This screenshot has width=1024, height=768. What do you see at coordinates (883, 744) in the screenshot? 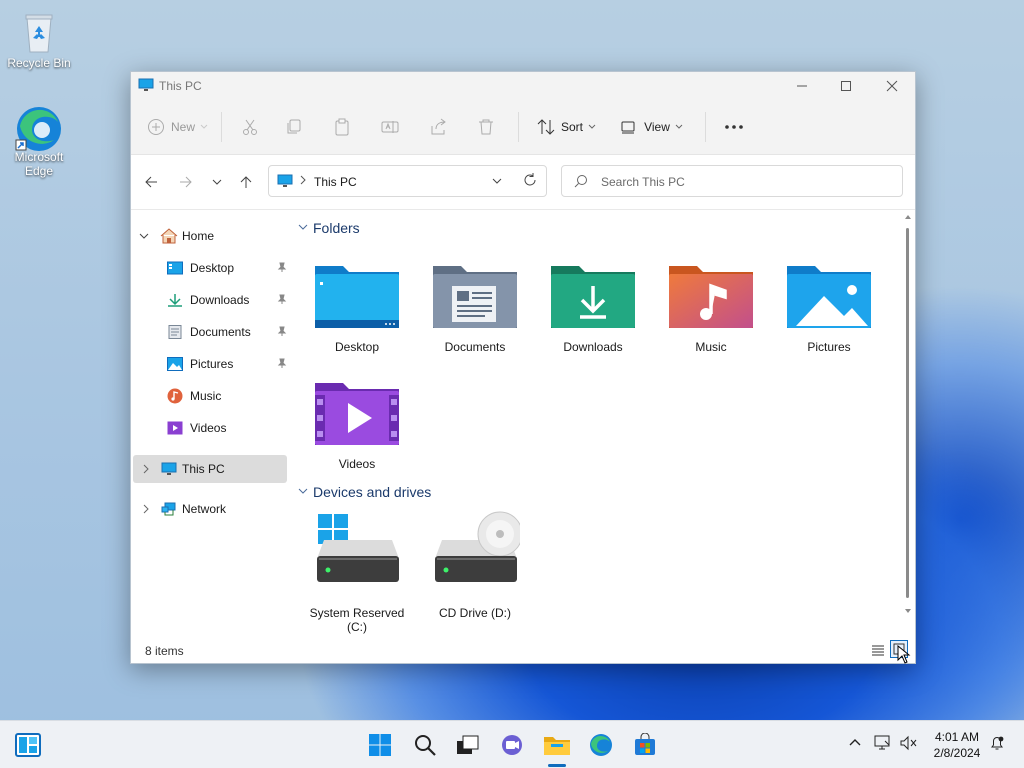
I see `network-tray-button` at bounding box center [883, 744].